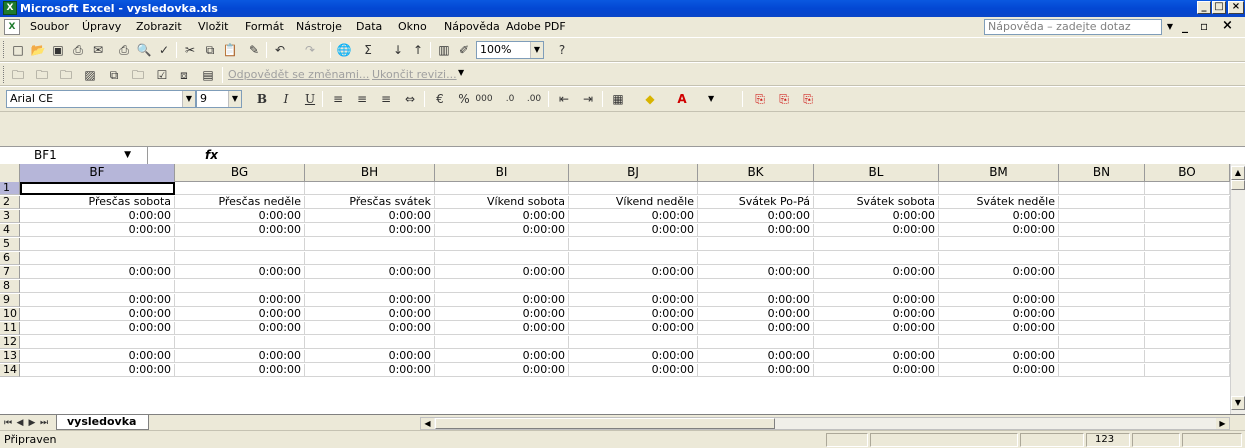  Describe the element at coordinates (44, 423) in the screenshot. I see `last-sheet-icon: ⏭` at that location.